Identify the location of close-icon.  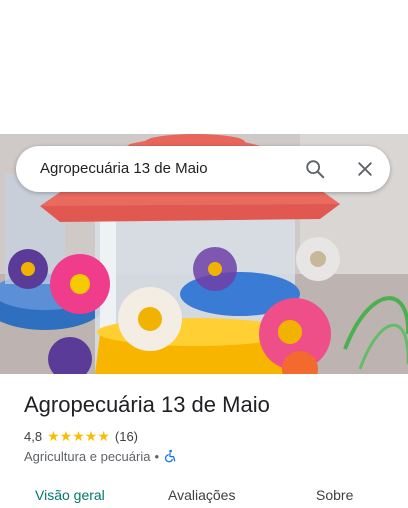
(365, 169).